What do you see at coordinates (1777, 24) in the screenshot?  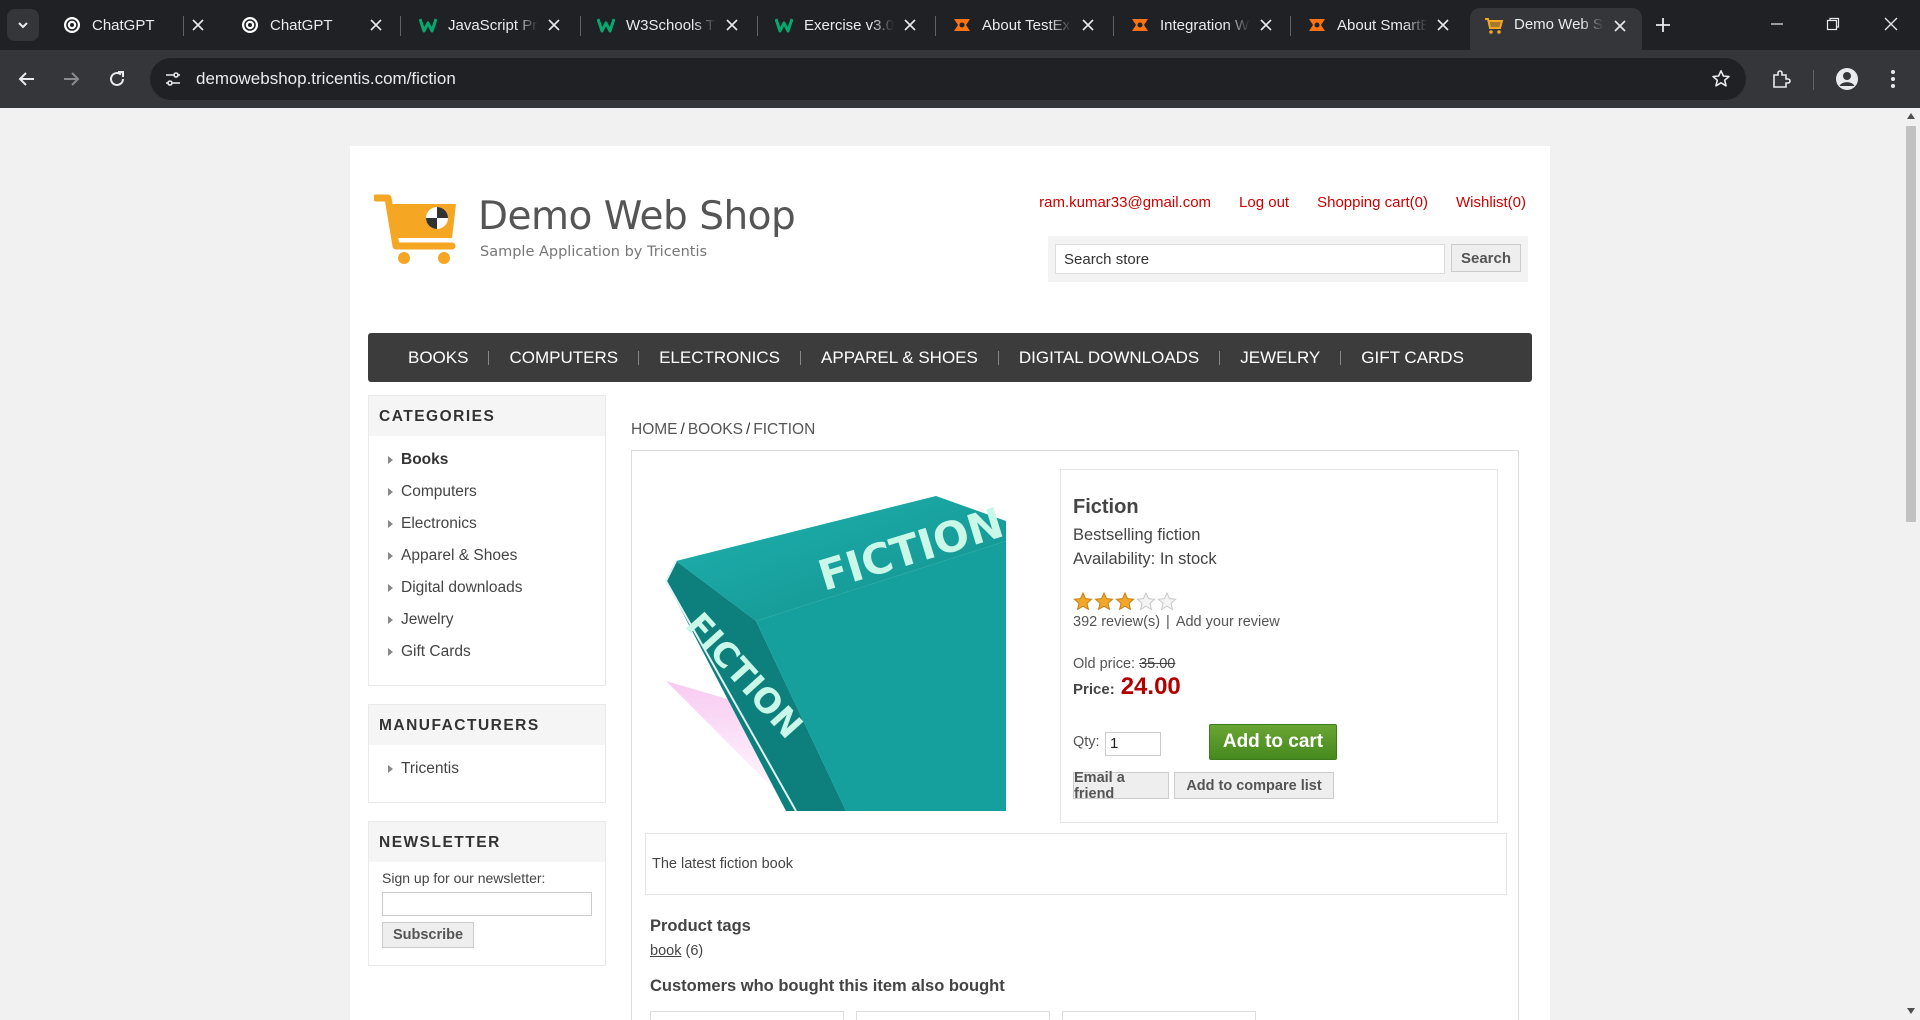 I see `minimize-button` at bounding box center [1777, 24].